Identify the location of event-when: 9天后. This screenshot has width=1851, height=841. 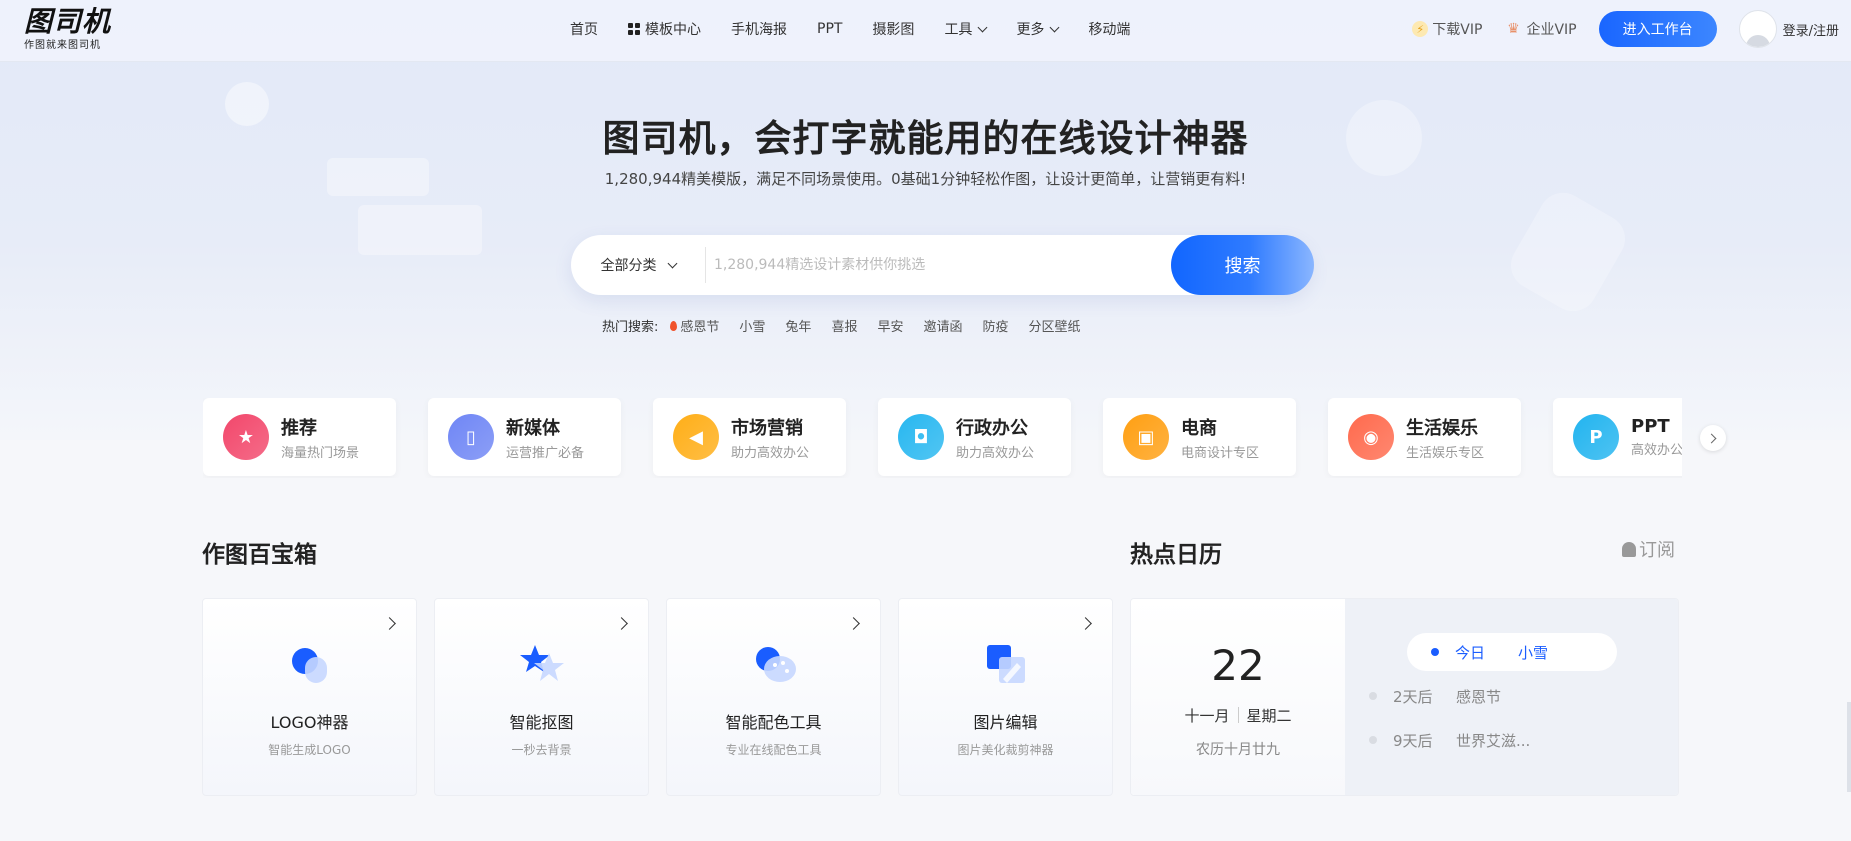
(1413, 740).